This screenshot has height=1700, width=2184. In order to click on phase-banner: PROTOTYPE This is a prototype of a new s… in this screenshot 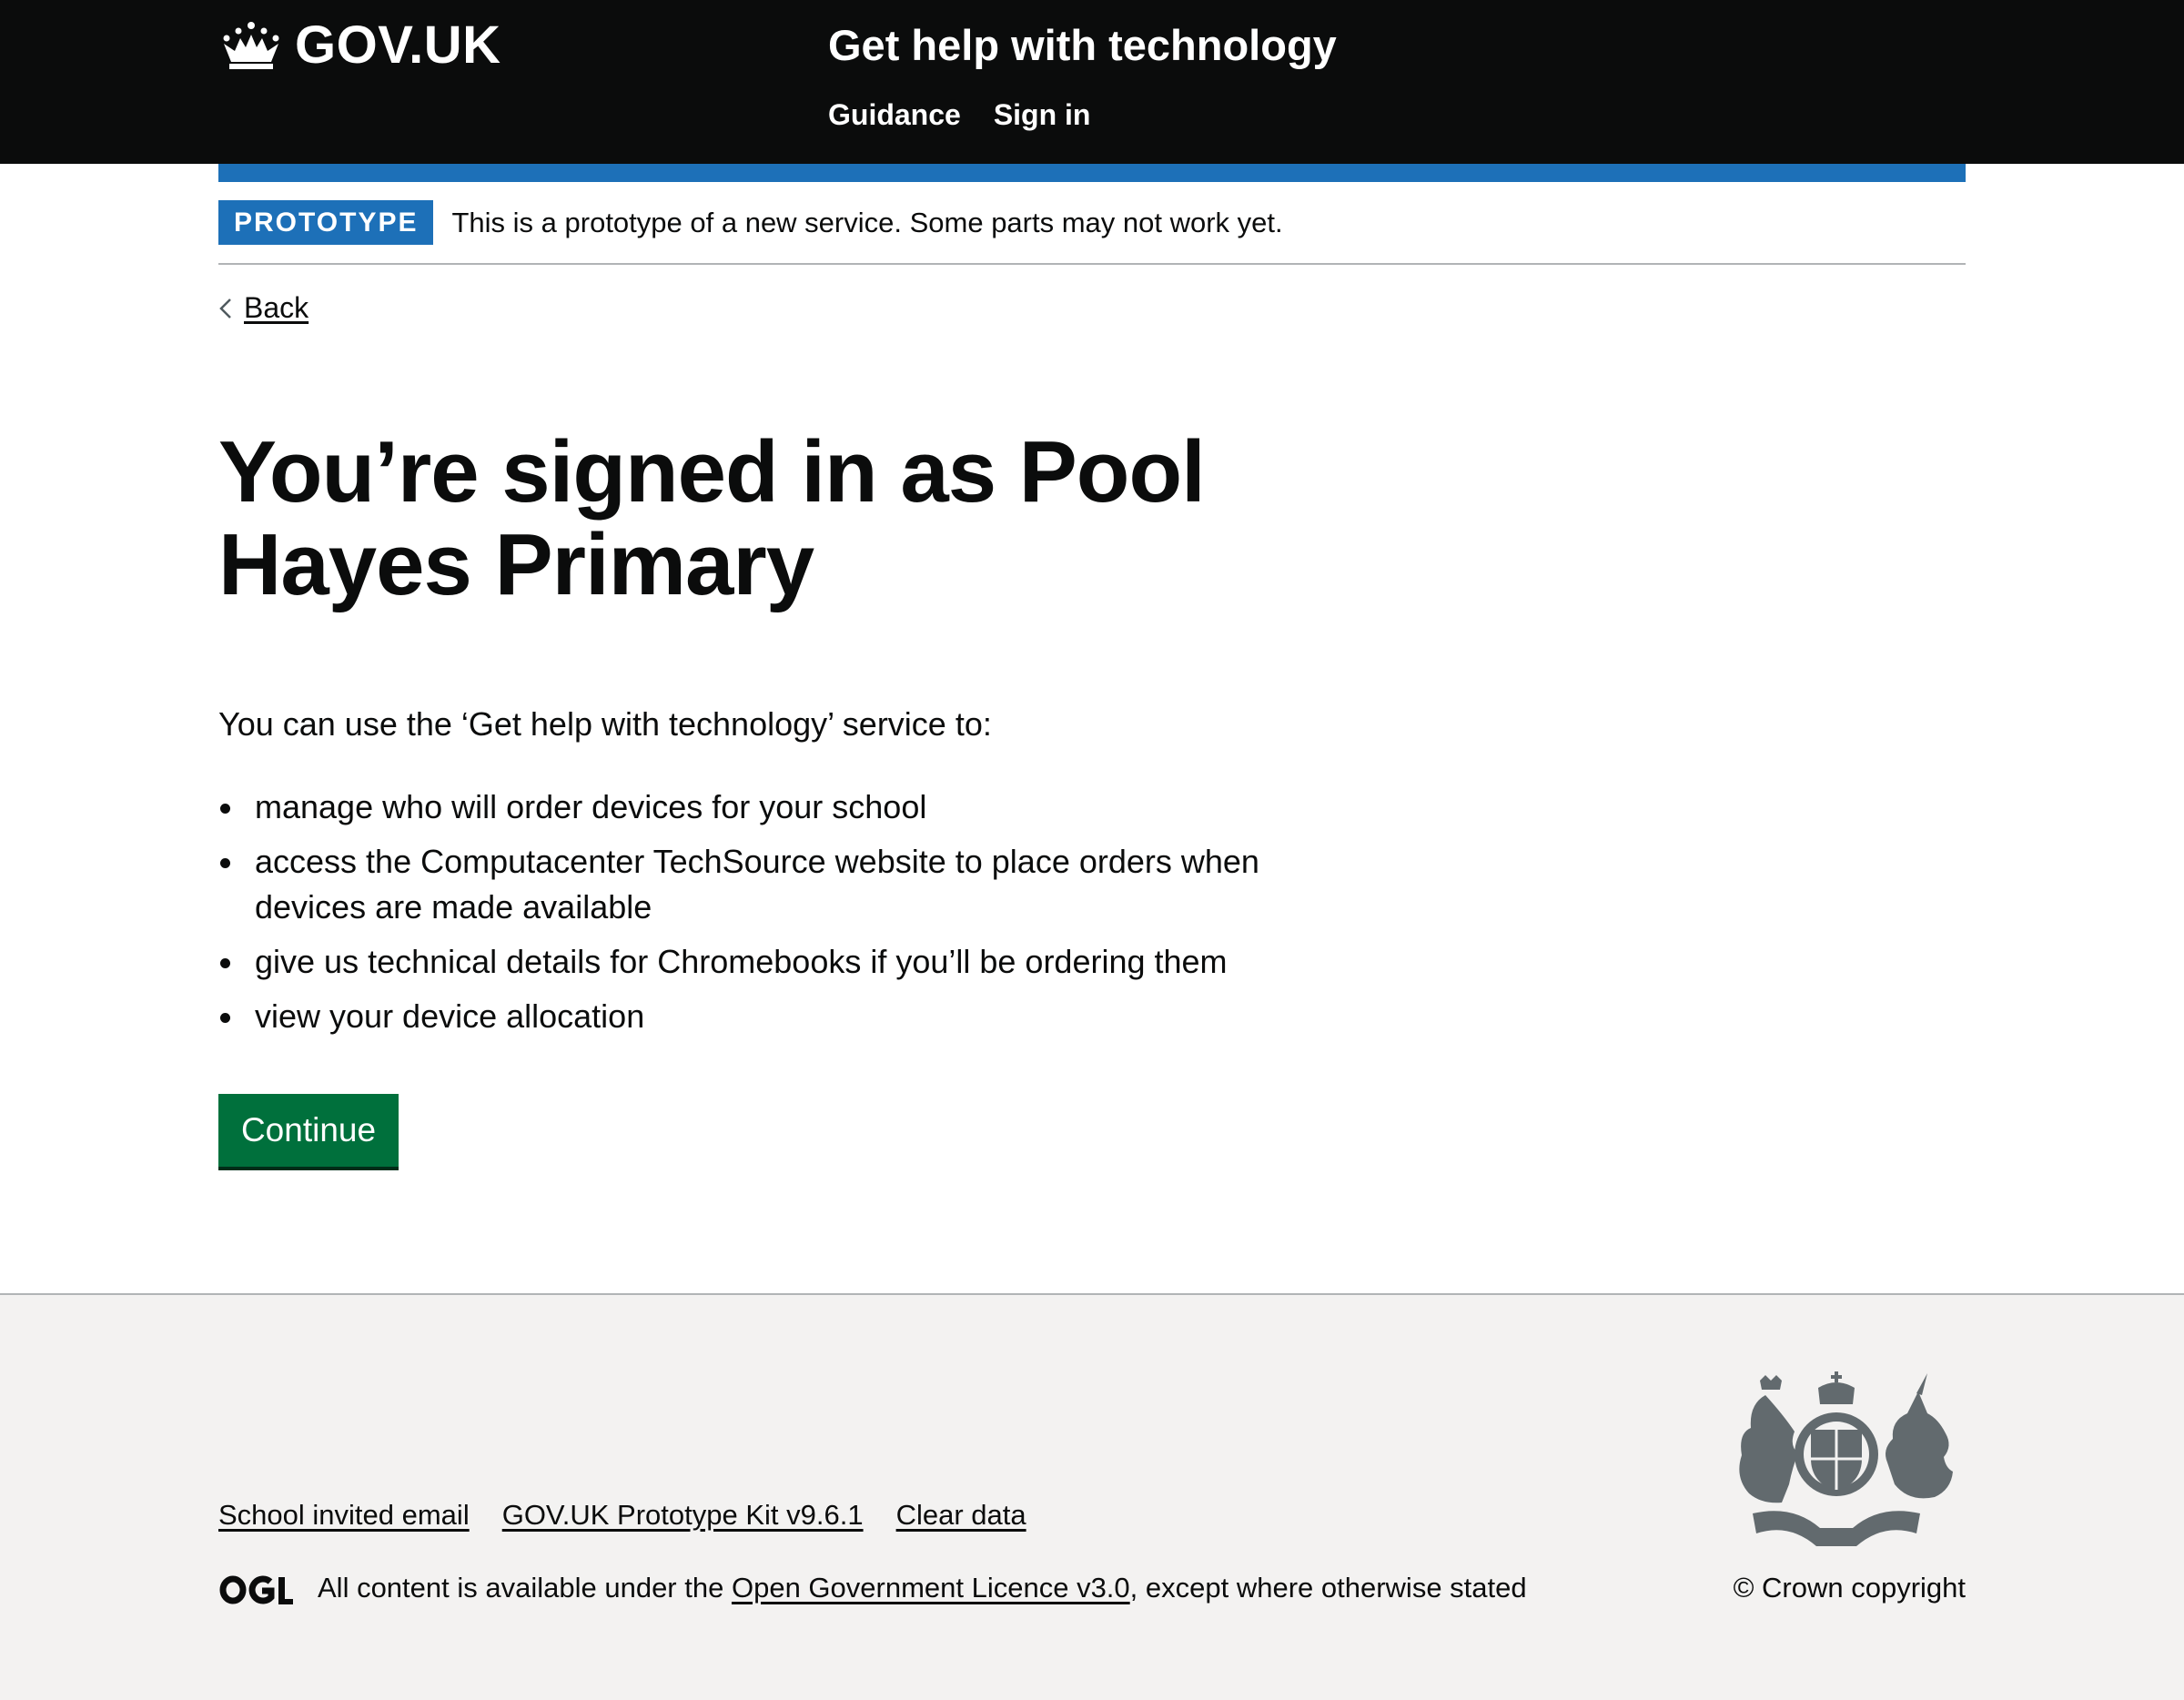, I will do `click(1092, 233)`.